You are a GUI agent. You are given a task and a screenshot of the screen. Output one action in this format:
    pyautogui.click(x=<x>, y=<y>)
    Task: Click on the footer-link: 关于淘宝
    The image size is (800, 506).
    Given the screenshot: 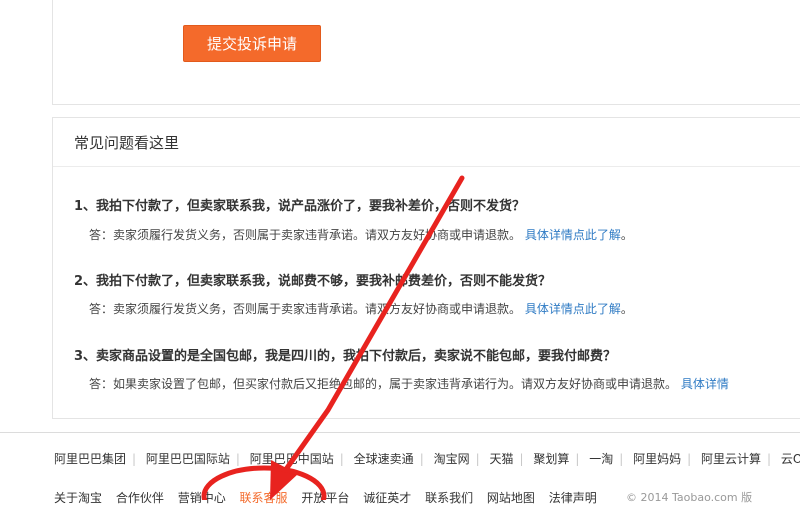 What is the action you would take?
    pyautogui.click(x=78, y=498)
    